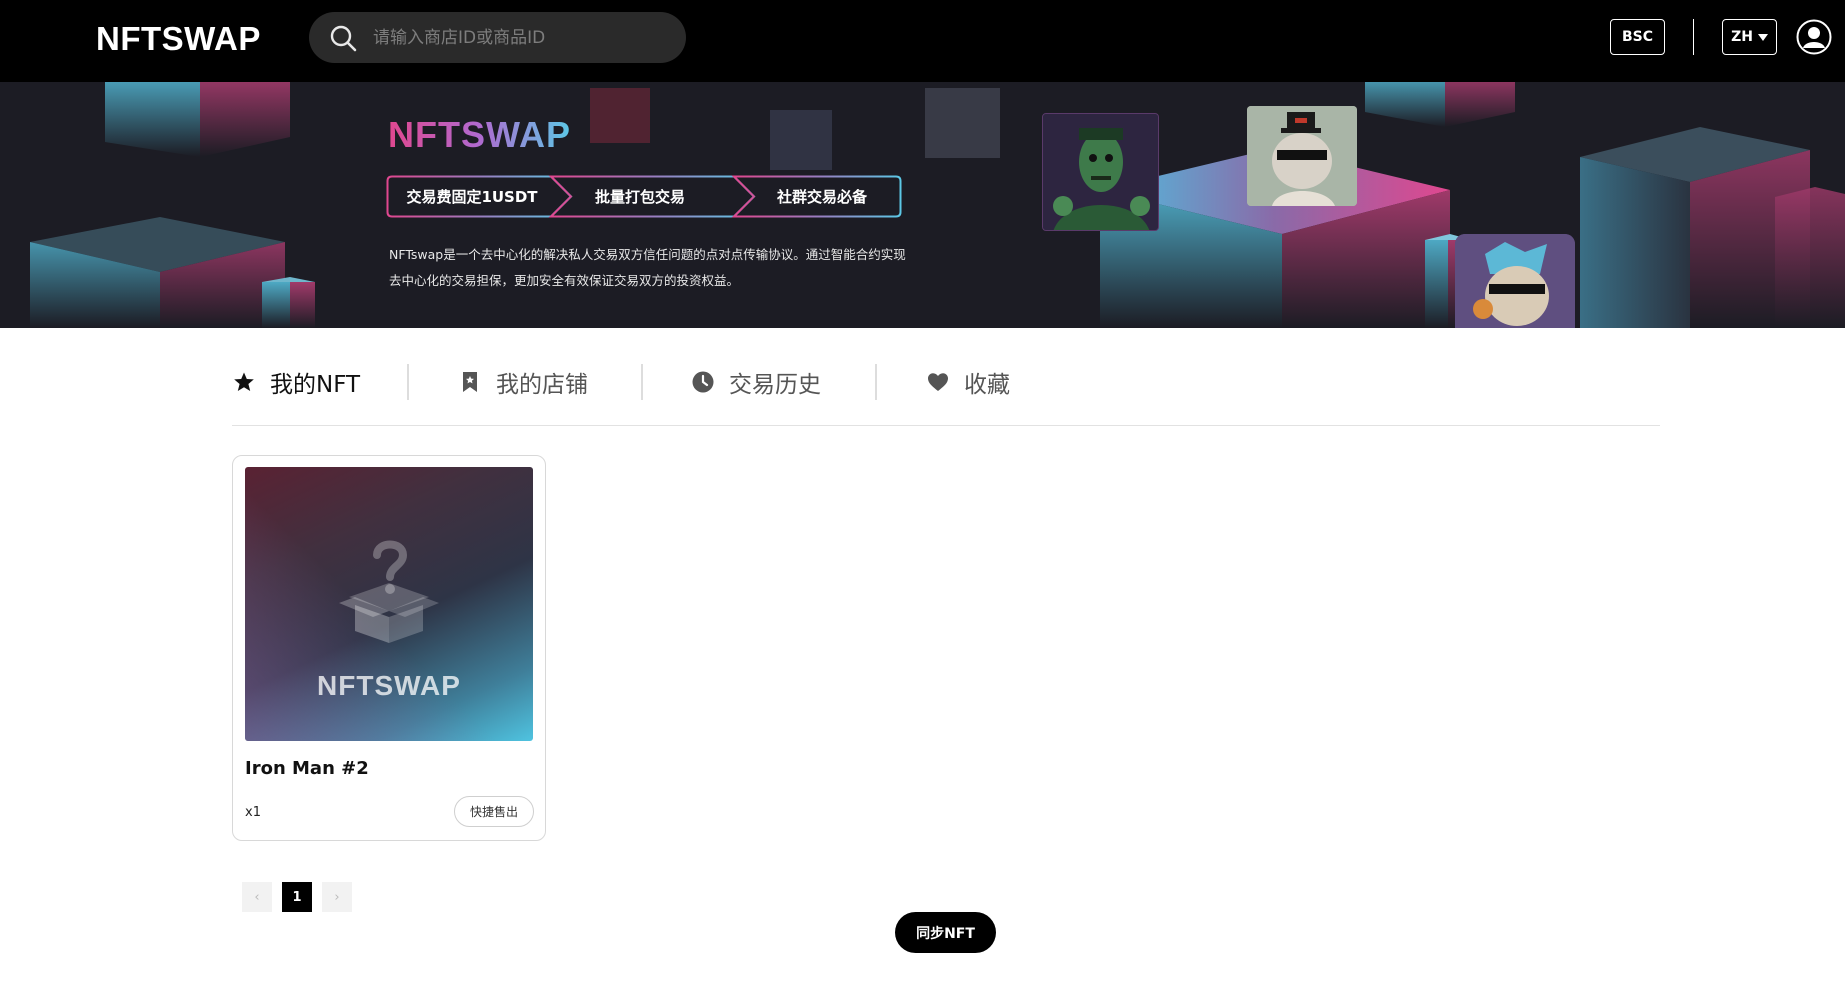  I want to click on banner-tag-batch: 批量打包交易, so click(639, 197).